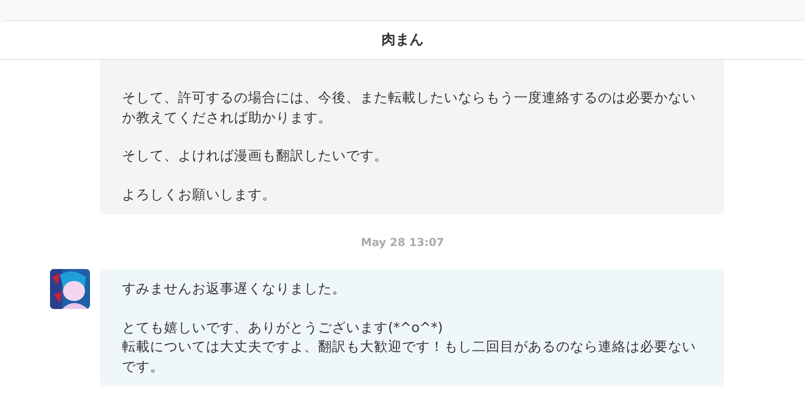 The image size is (805, 409). I want to click on avatar, so click(70, 289).